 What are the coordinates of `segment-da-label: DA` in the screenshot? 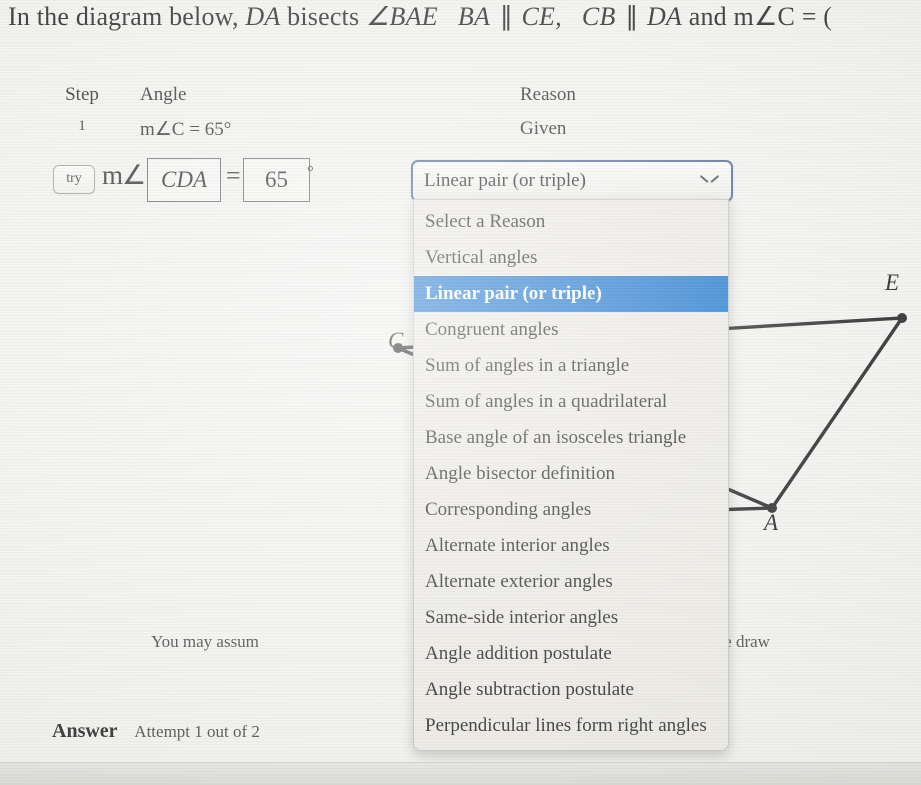 It's located at (262, 17).